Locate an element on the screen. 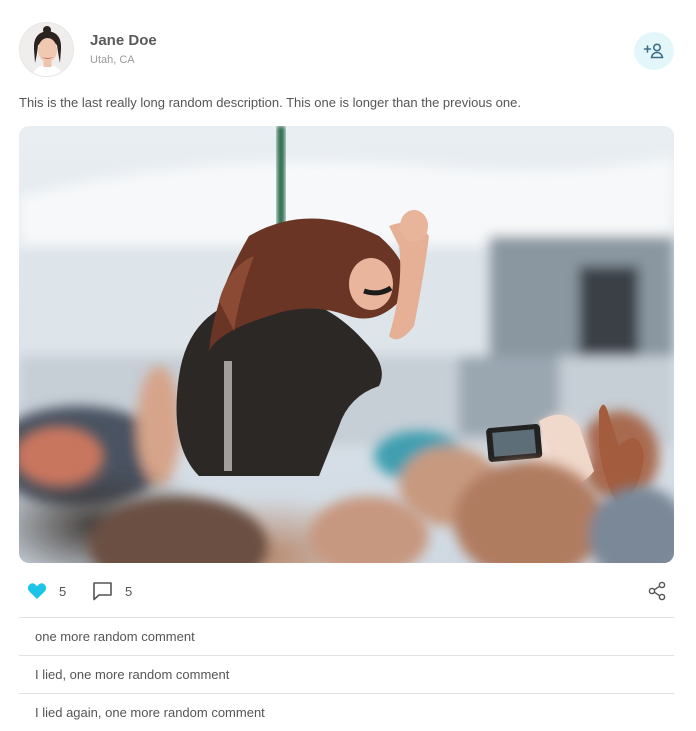  post-actions: 5 5 is located at coordinates (346, 591).